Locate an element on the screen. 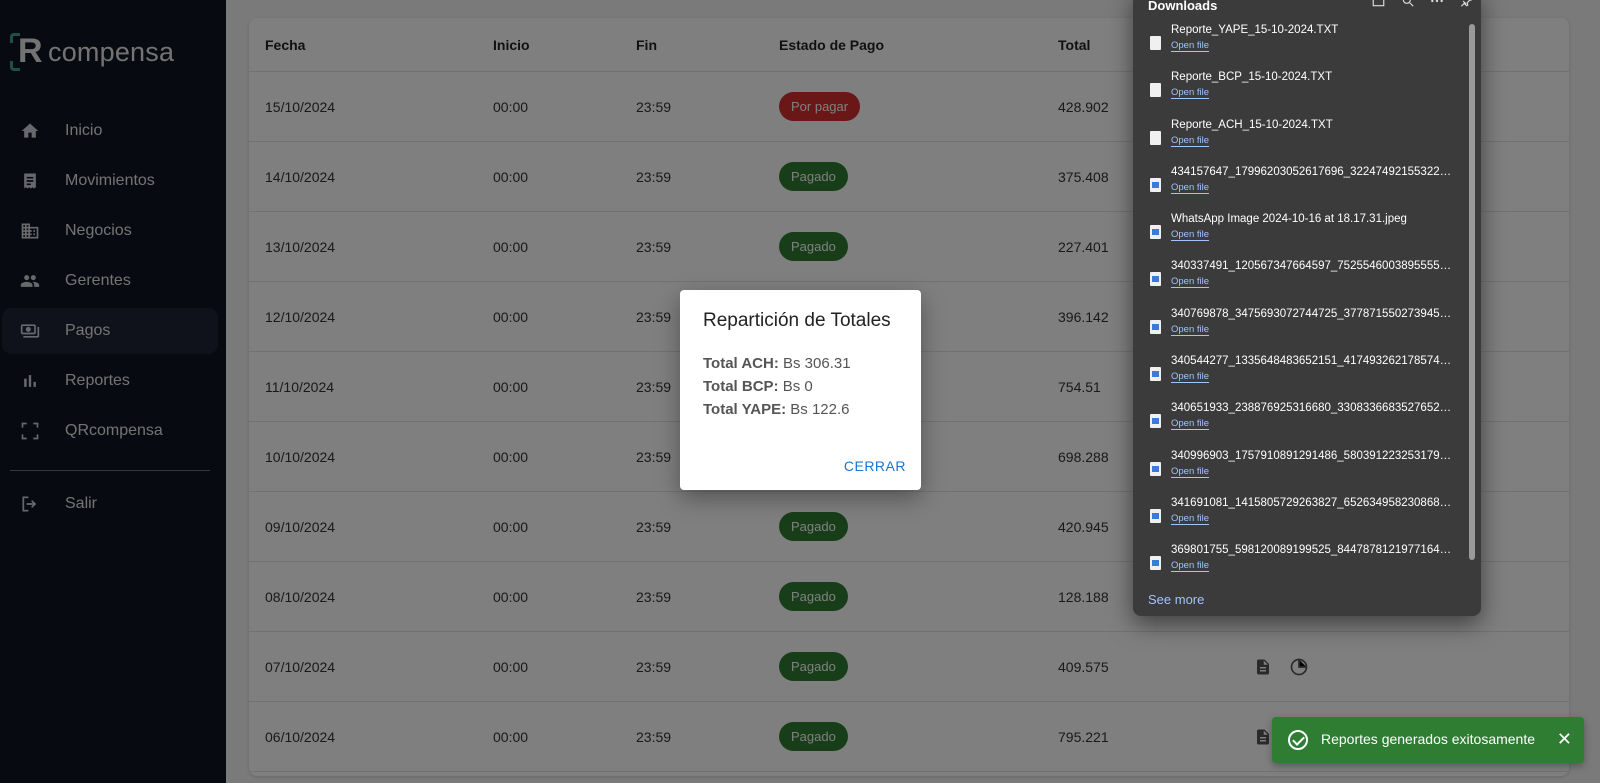 This screenshot has height=783, width=1600. toast-message: Reportes generados exitosamente is located at coordinates (1428, 739).